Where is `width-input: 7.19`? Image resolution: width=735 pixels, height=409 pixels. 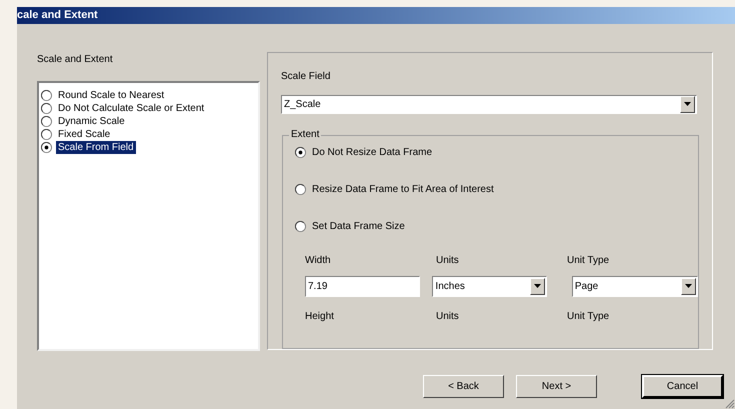 width-input: 7.19 is located at coordinates (362, 286).